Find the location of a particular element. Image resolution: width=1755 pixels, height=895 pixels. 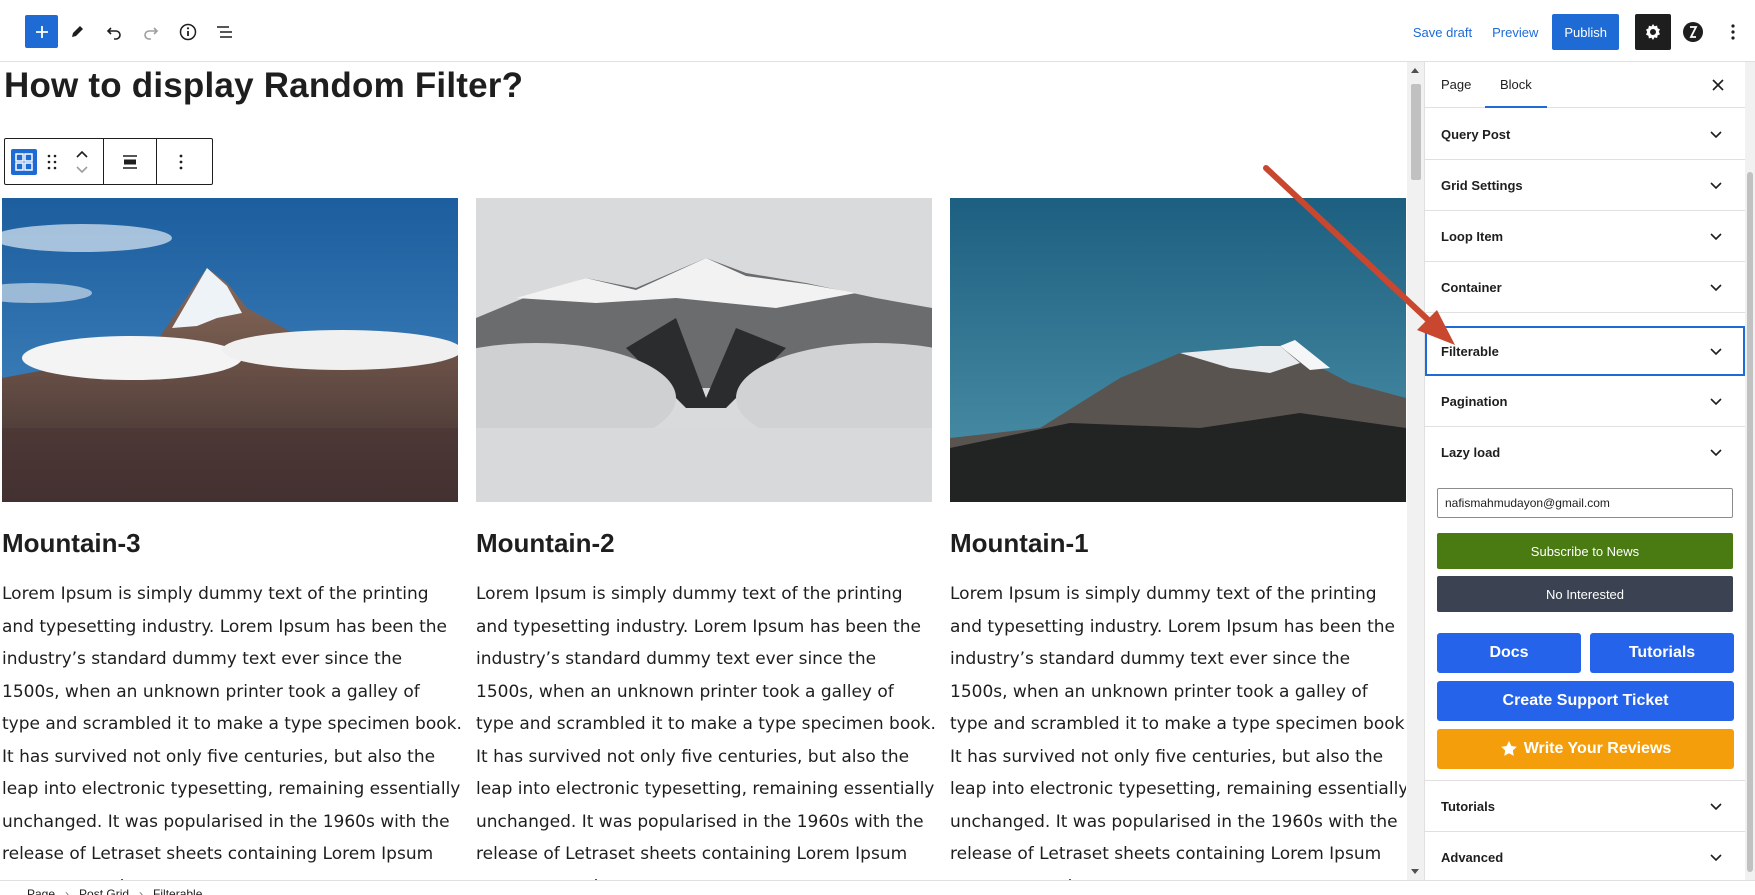

panel-title: Loop Item is located at coordinates (1472, 236).